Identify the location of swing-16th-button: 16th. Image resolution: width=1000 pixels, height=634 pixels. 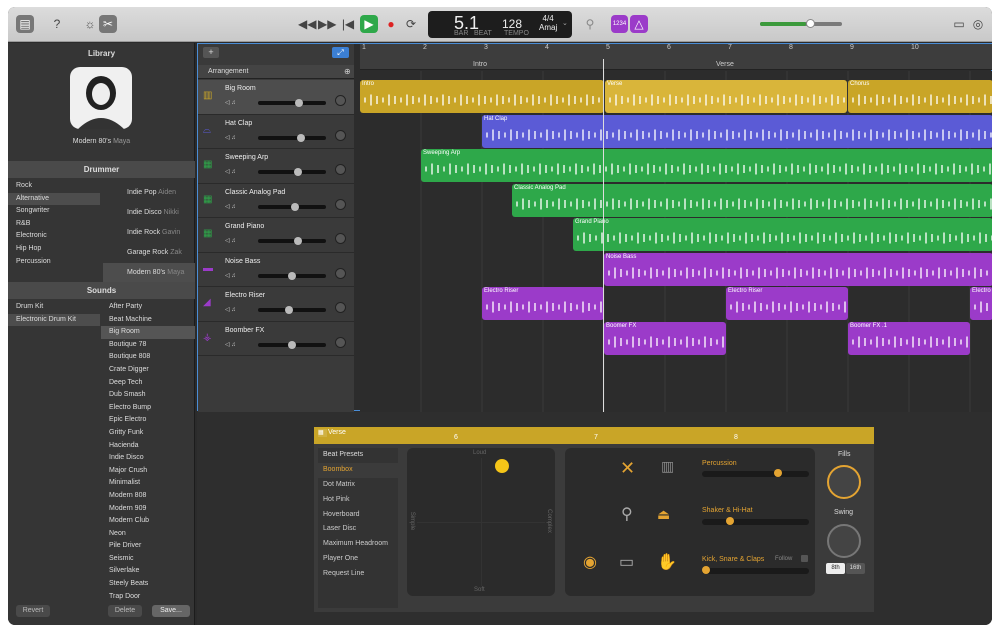
(855, 568).